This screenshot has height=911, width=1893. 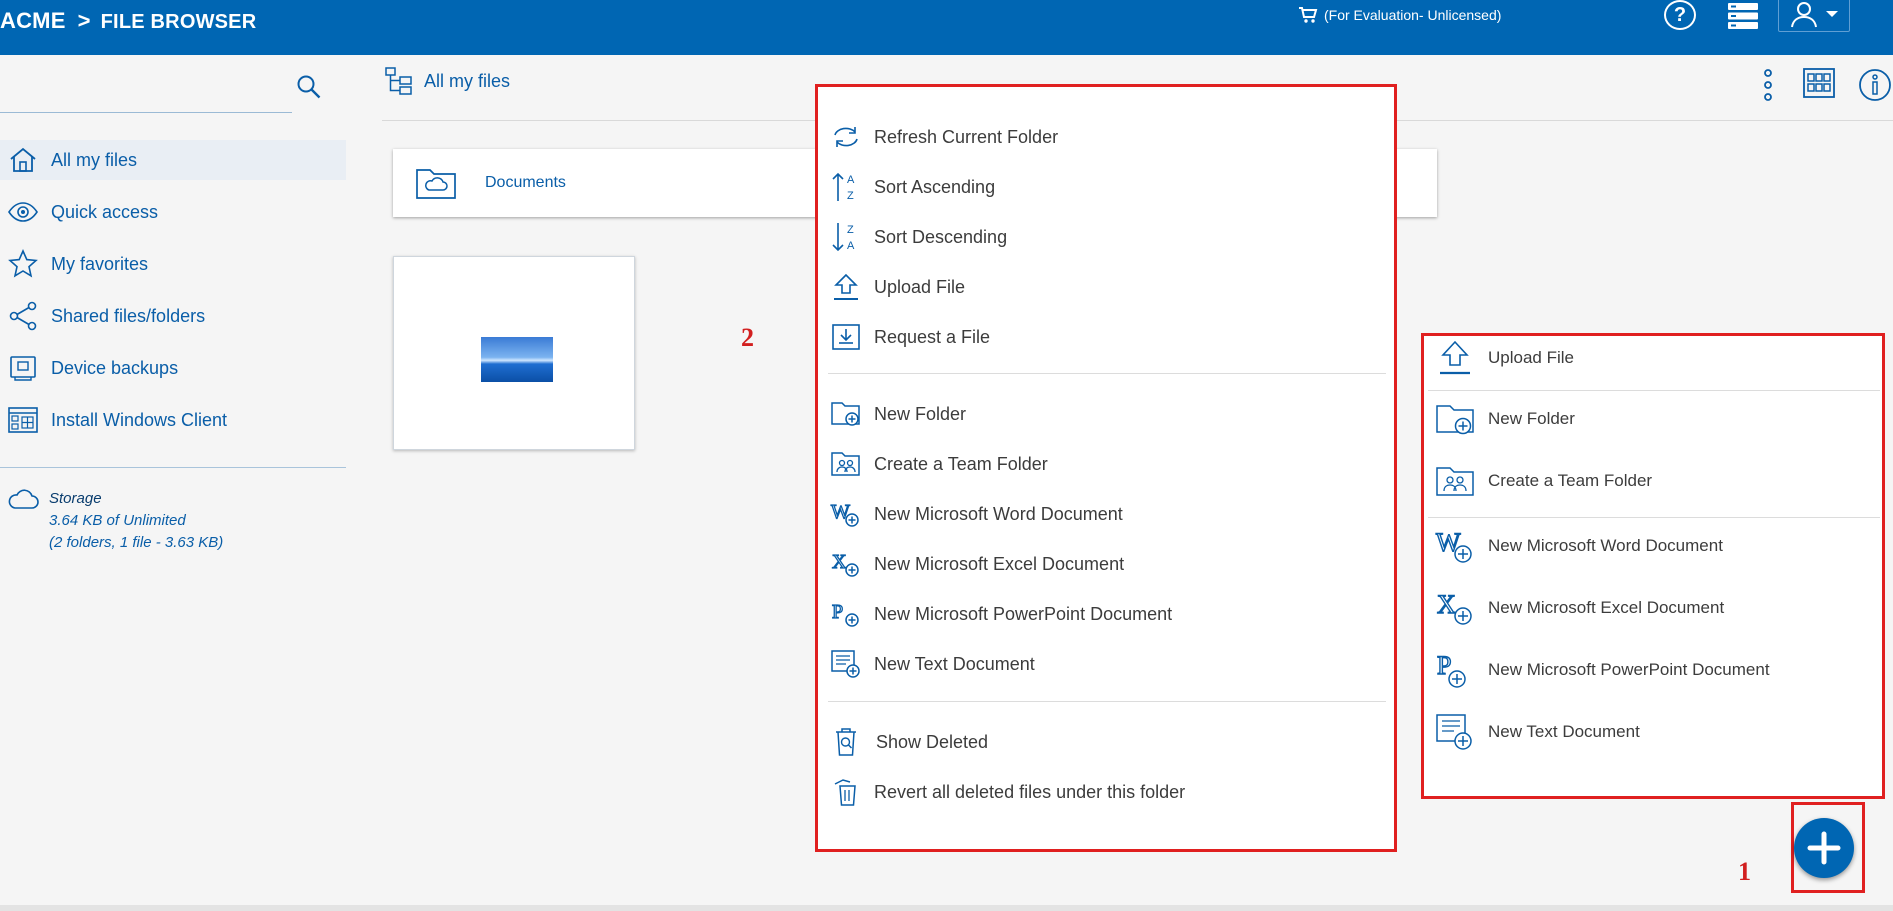 What do you see at coordinates (898, 414) in the screenshot?
I see `menu-new-folder: New Folder` at bounding box center [898, 414].